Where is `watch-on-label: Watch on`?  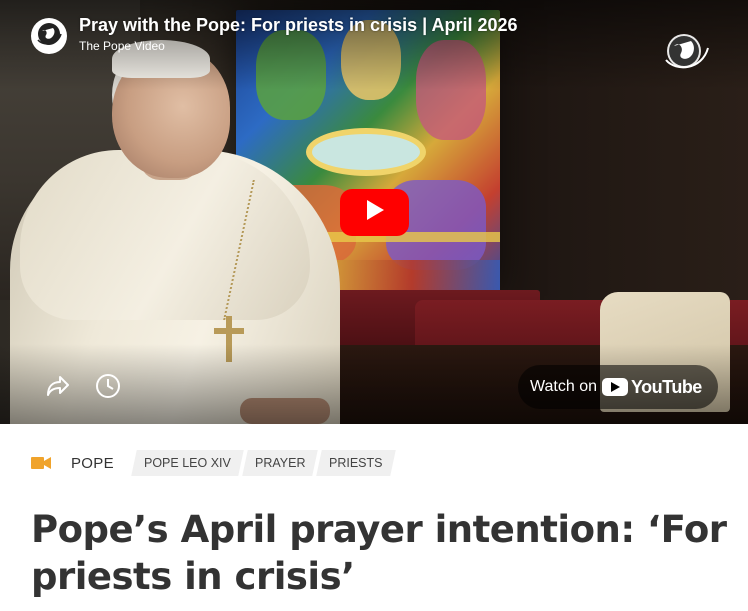
watch-on-label: Watch on is located at coordinates (563, 386).